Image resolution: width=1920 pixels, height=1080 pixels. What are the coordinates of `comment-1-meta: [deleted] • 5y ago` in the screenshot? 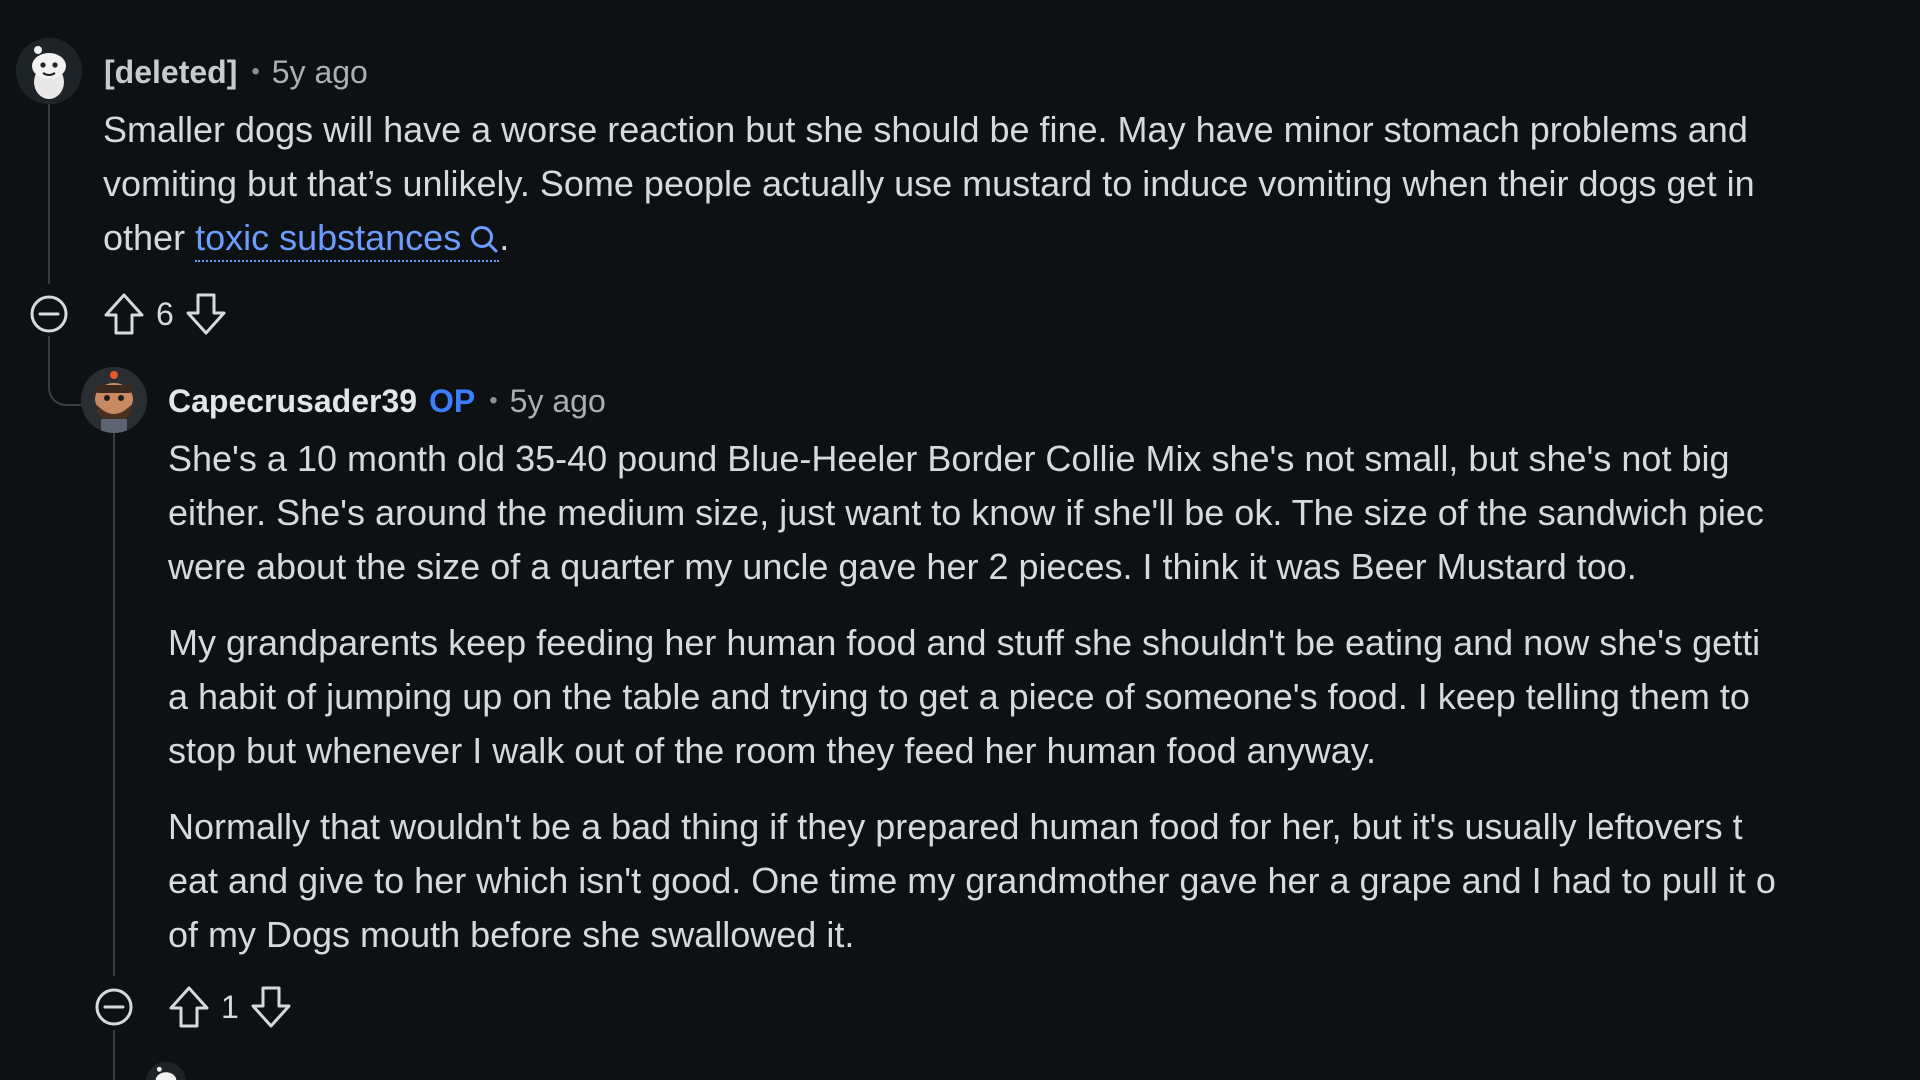 It's located at (236, 72).